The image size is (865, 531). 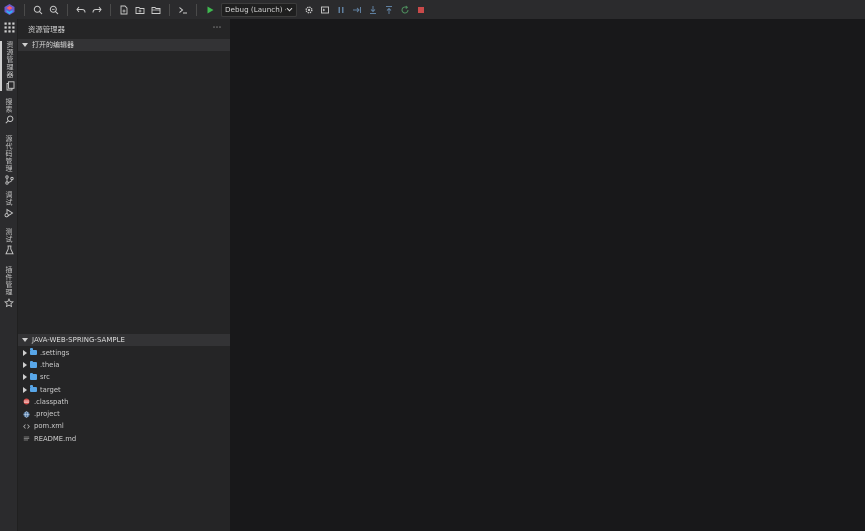 I want to click on extensions-icon, so click(x=9, y=303).